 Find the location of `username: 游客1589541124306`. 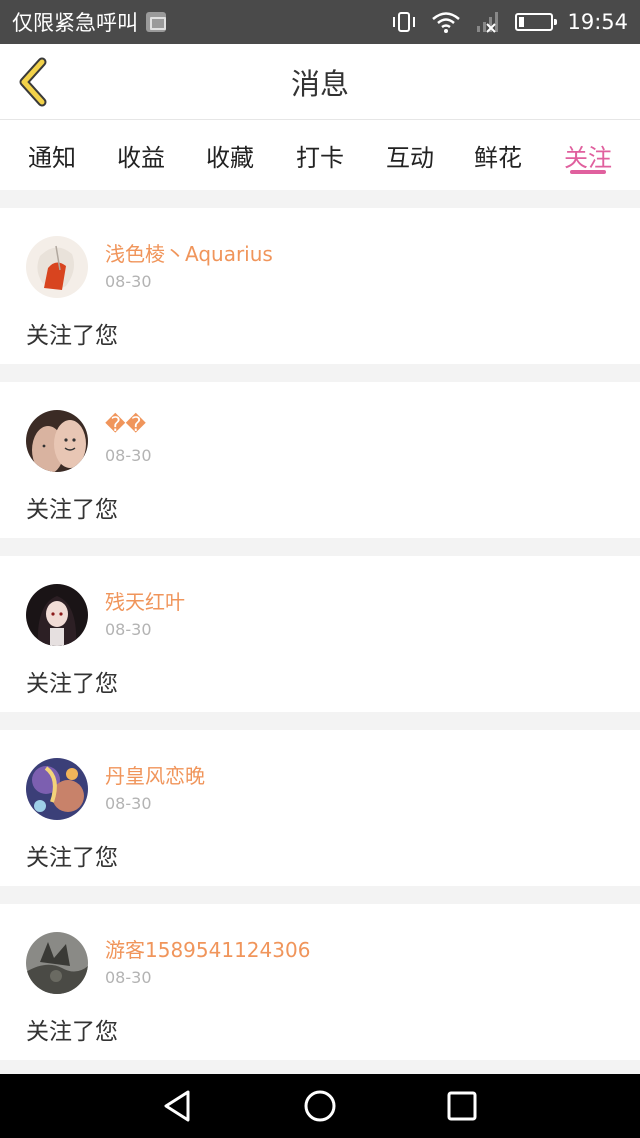

username: 游客1589541124306 is located at coordinates (207, 948).